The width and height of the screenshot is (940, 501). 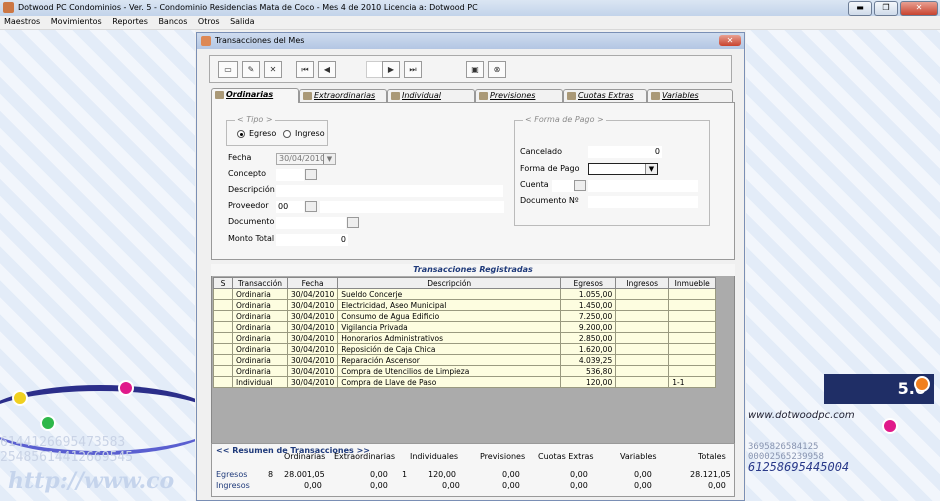 What do you see at coordinates (329, 159) in the screenshot?
I see `chevron-down-icon: ▼` at bounding box center [329, 159].